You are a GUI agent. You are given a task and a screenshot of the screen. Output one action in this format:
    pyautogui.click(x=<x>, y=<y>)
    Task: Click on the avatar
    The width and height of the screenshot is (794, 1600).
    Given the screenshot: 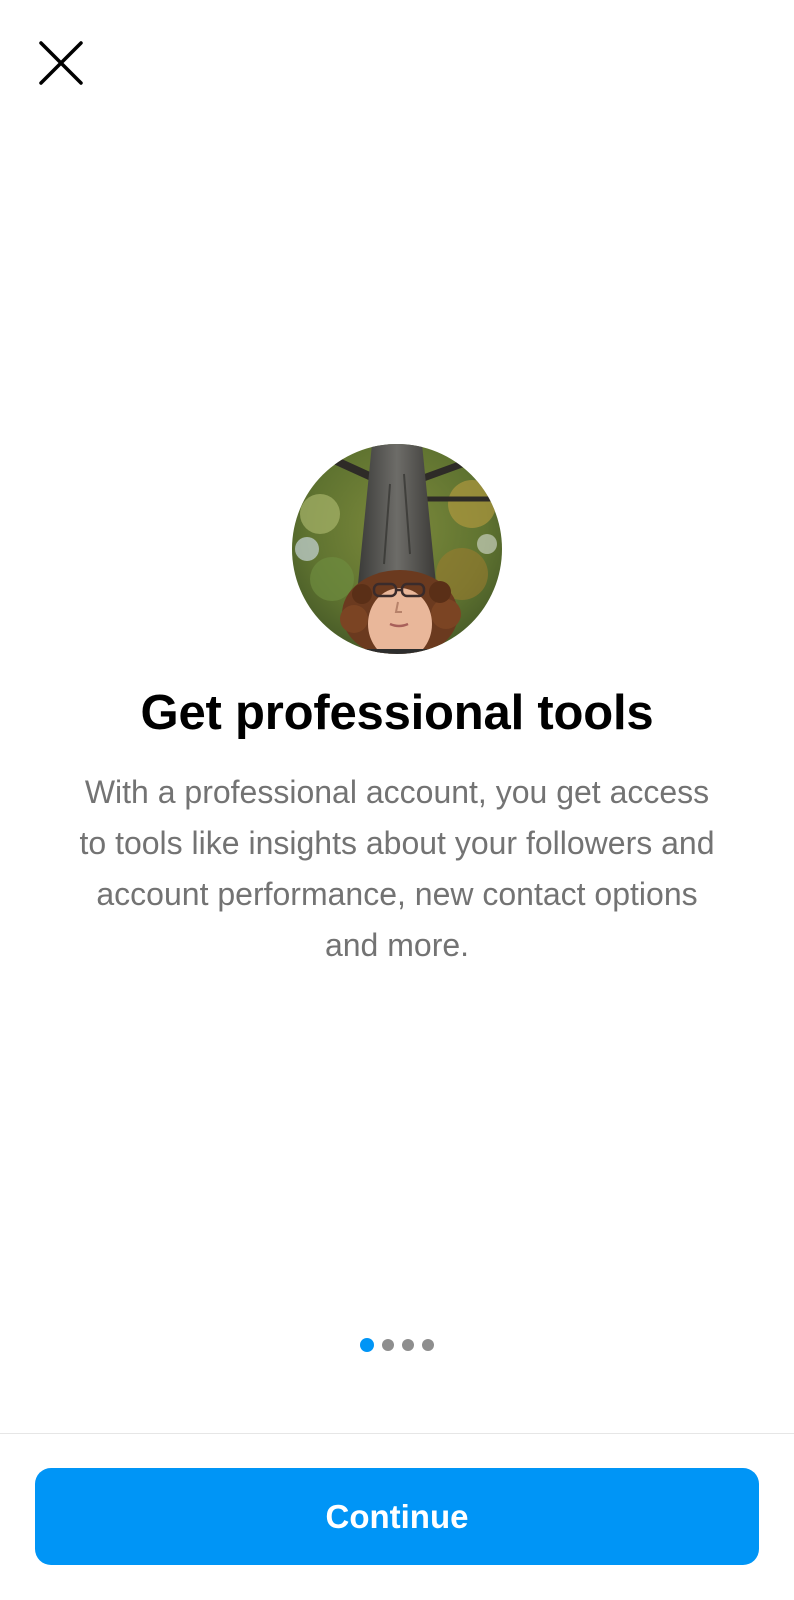 What is the action you would take?
    pyautogui.click(x=397, y=549)
    